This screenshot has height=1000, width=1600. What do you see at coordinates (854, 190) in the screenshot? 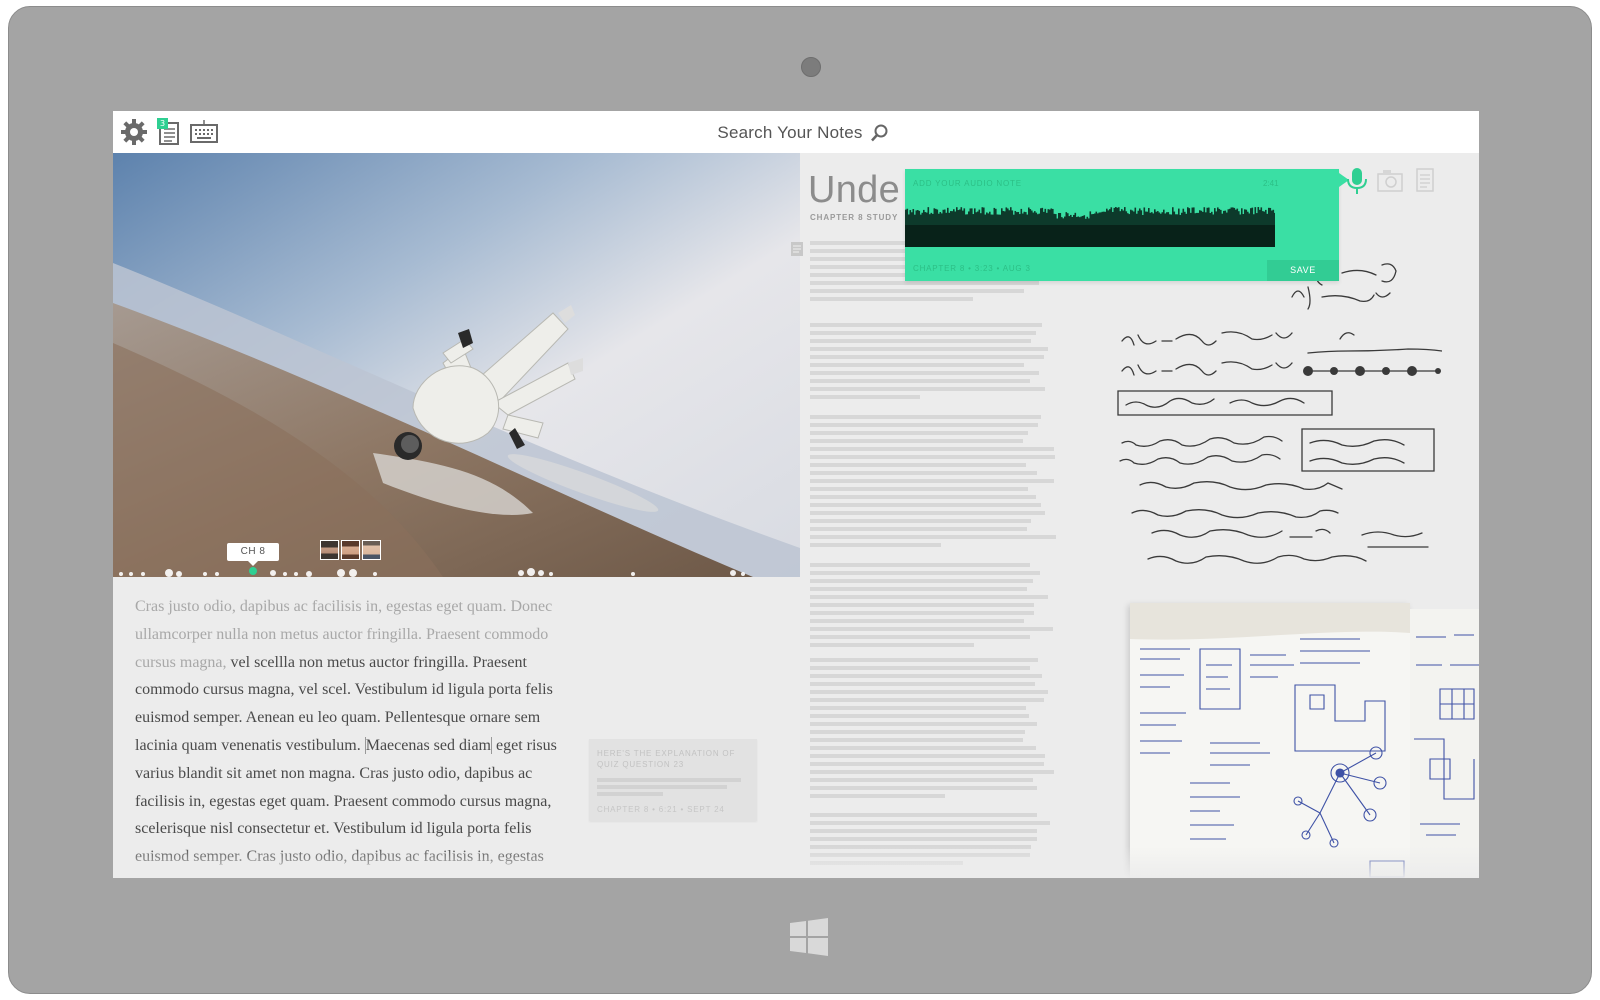
I see `document-title: Unde` at bounding box center [854, 190].